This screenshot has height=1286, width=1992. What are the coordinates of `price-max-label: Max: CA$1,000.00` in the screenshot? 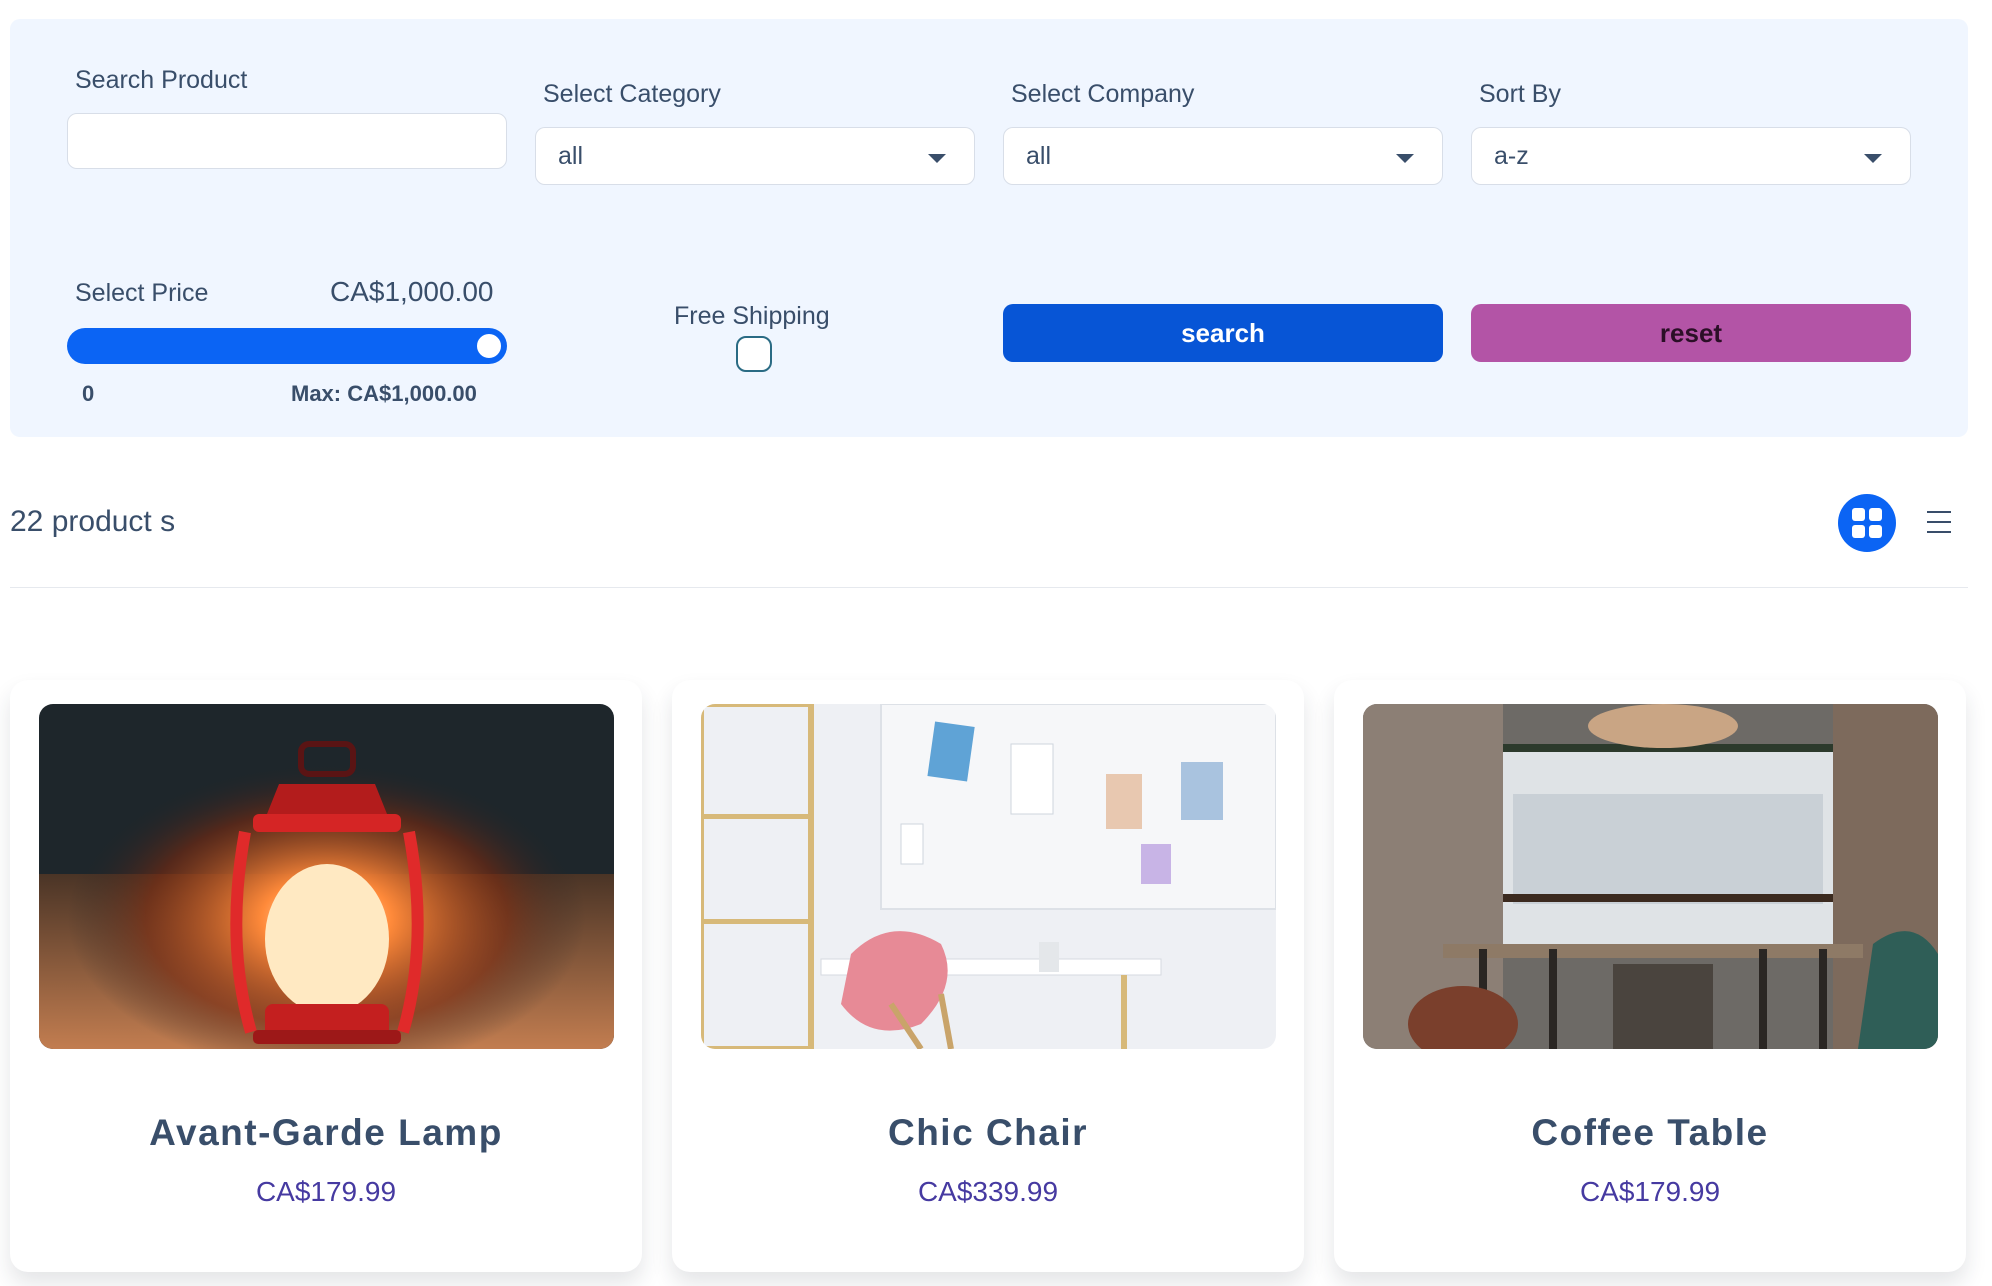 It's located at (384, 393).